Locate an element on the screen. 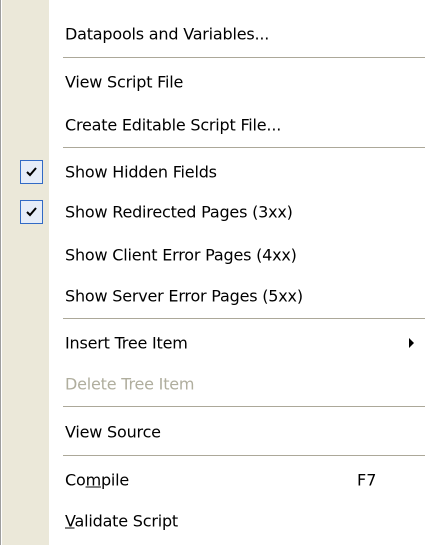  menu-item-show-client-error-pages: Show Client Error Pages (4xx) is located at coordinates (213, 255).